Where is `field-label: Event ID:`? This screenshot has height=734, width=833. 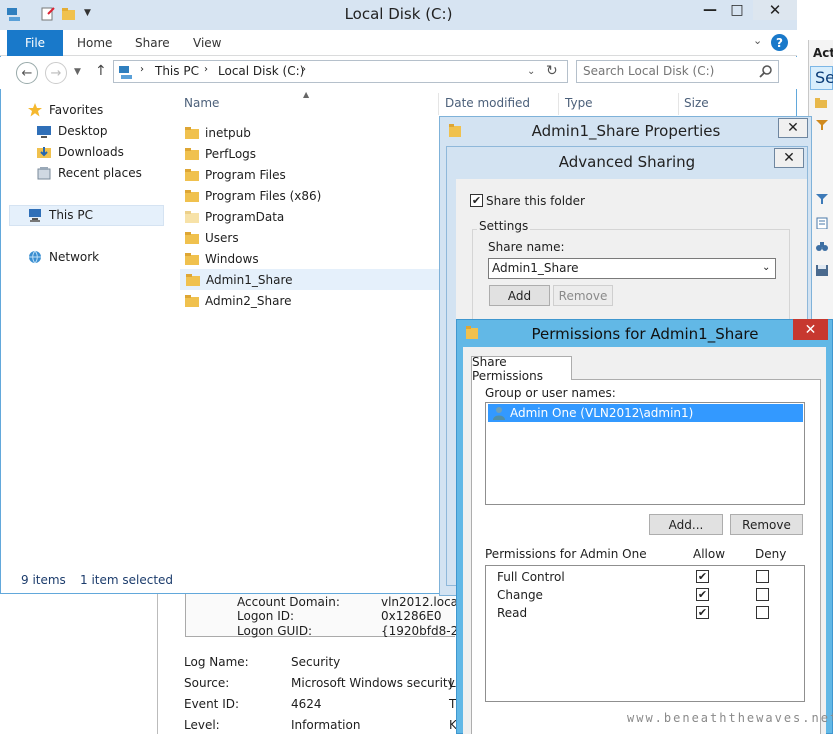
field-label: Event ID: is located at coordinates (212, 704).